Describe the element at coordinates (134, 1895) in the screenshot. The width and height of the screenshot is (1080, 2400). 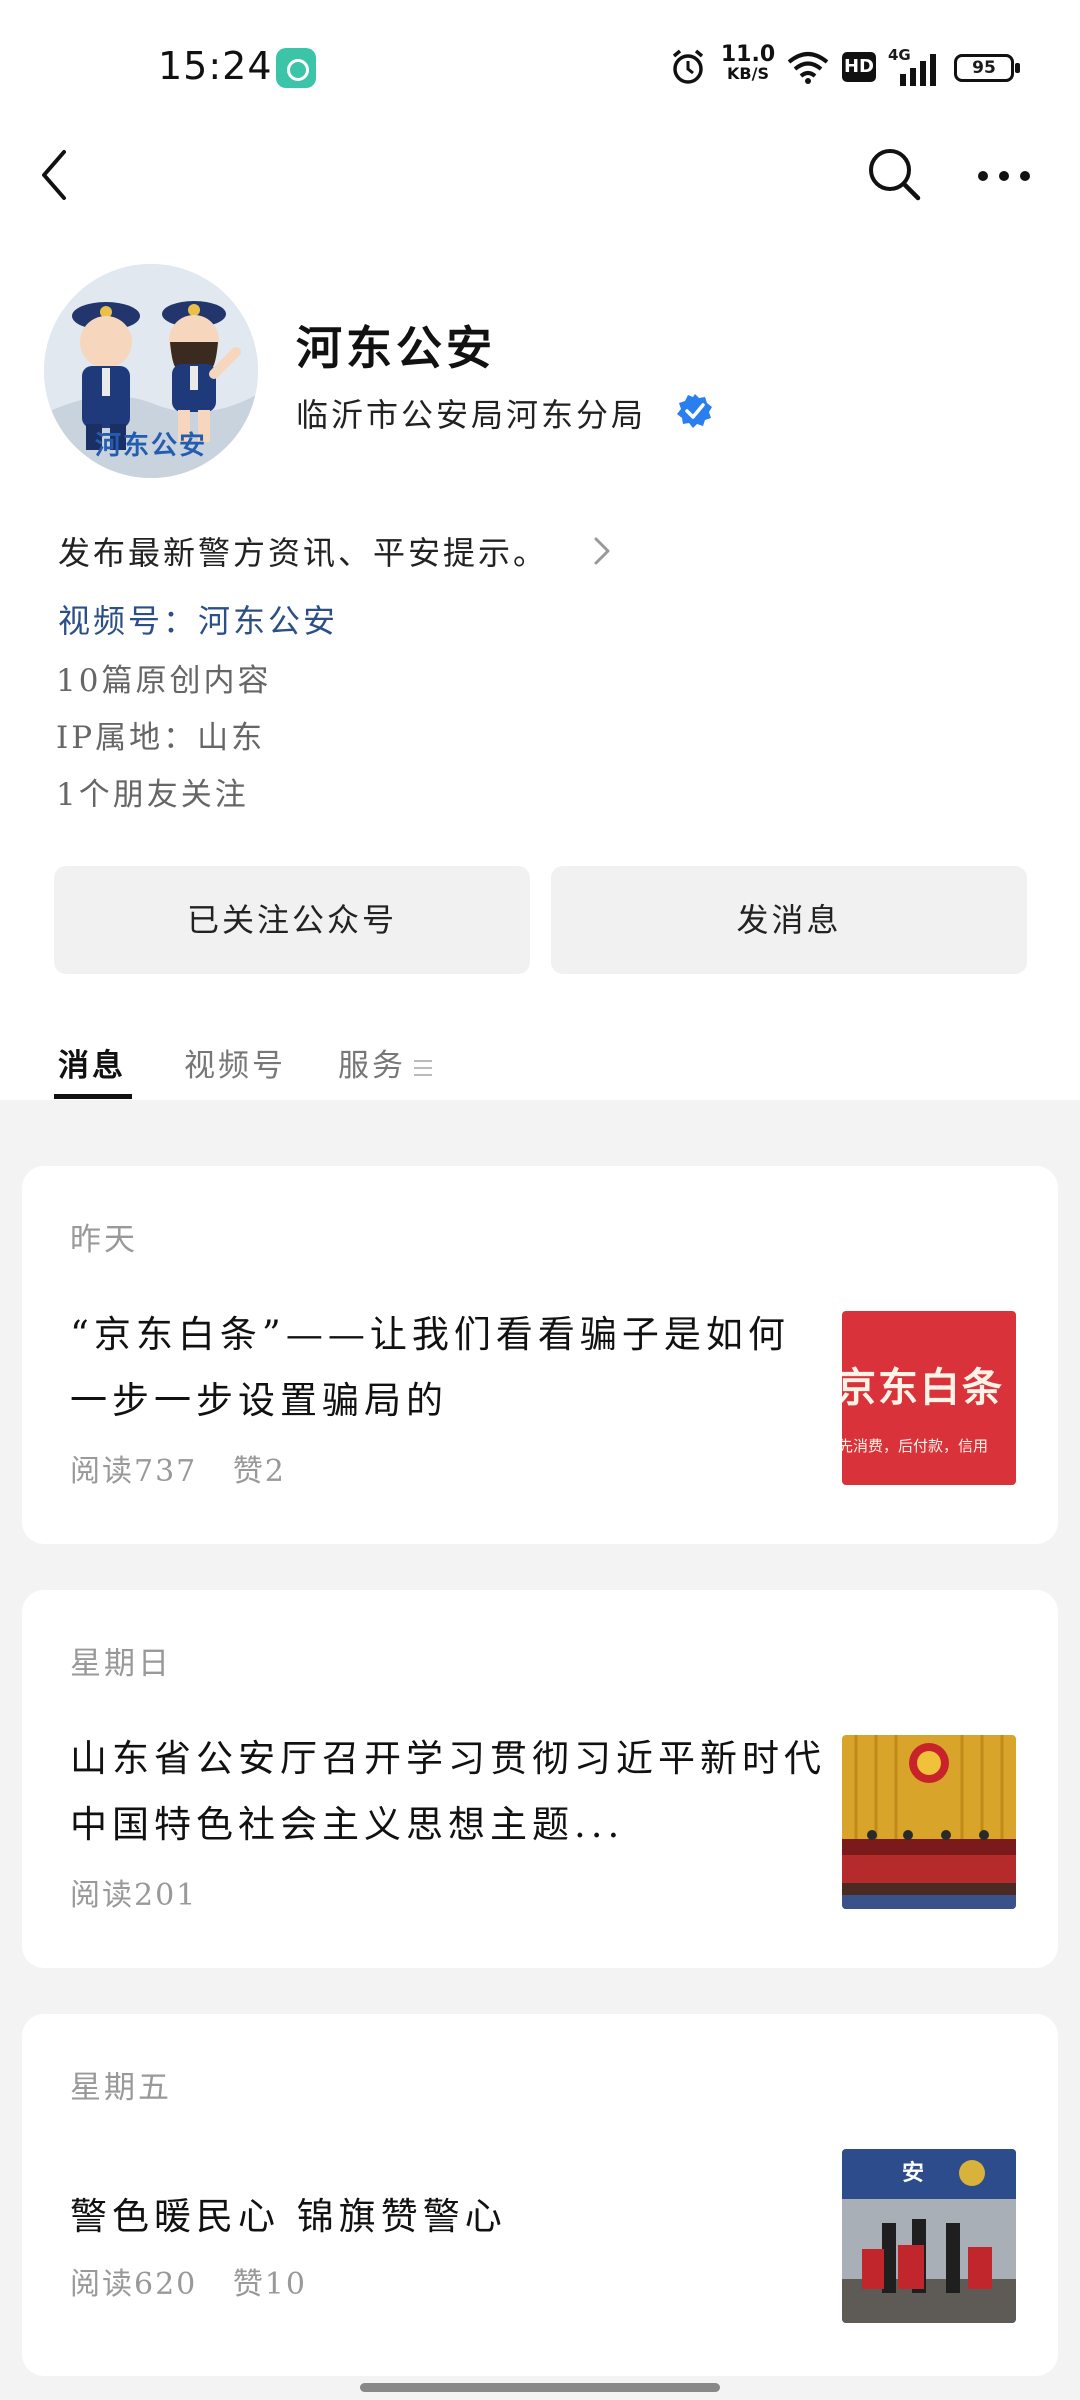
I see `article-reads: 阅读201` at that location.